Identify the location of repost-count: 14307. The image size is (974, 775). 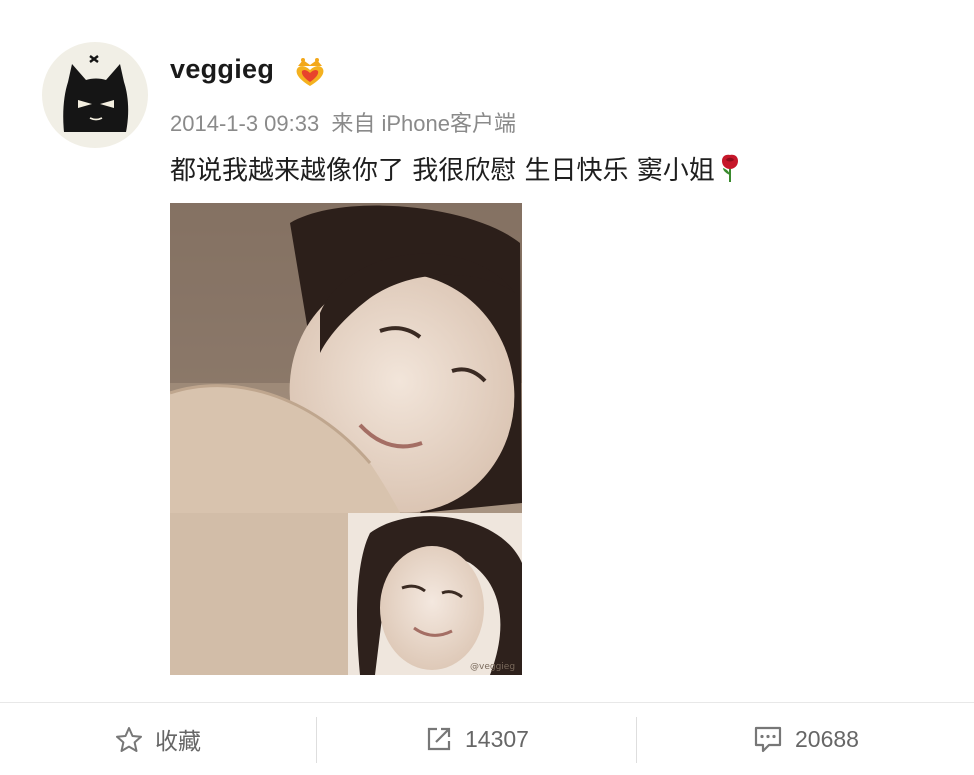
(497, 738).